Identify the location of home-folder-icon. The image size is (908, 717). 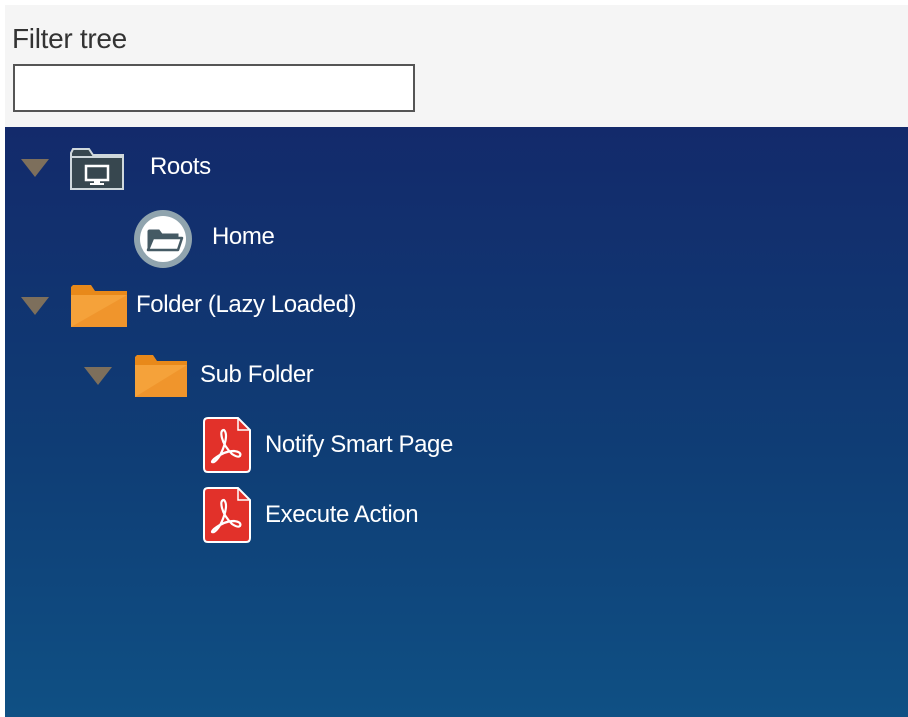
(163, 241).